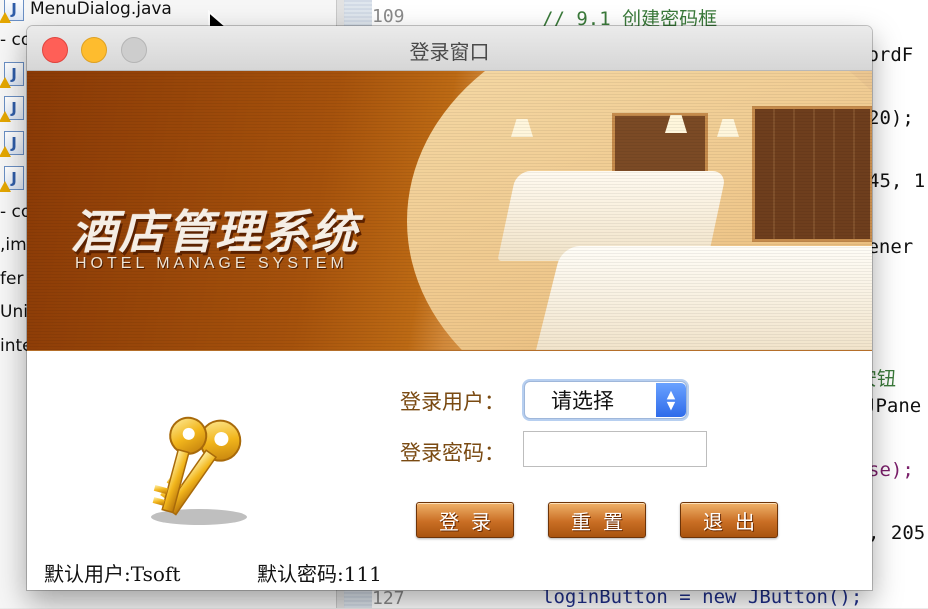  What do you see at coordinates (891, 470) in the screenshot?
I see `code-line: se);` at bounding box center [891, 470].